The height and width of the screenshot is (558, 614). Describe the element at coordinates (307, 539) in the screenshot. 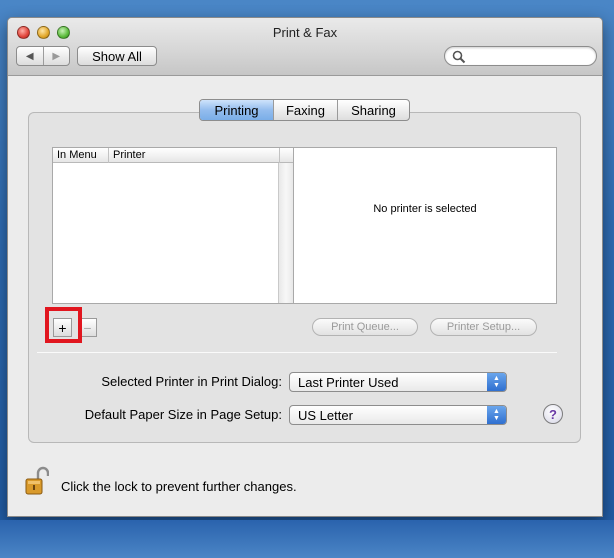

I see `desktop-background` at that location.